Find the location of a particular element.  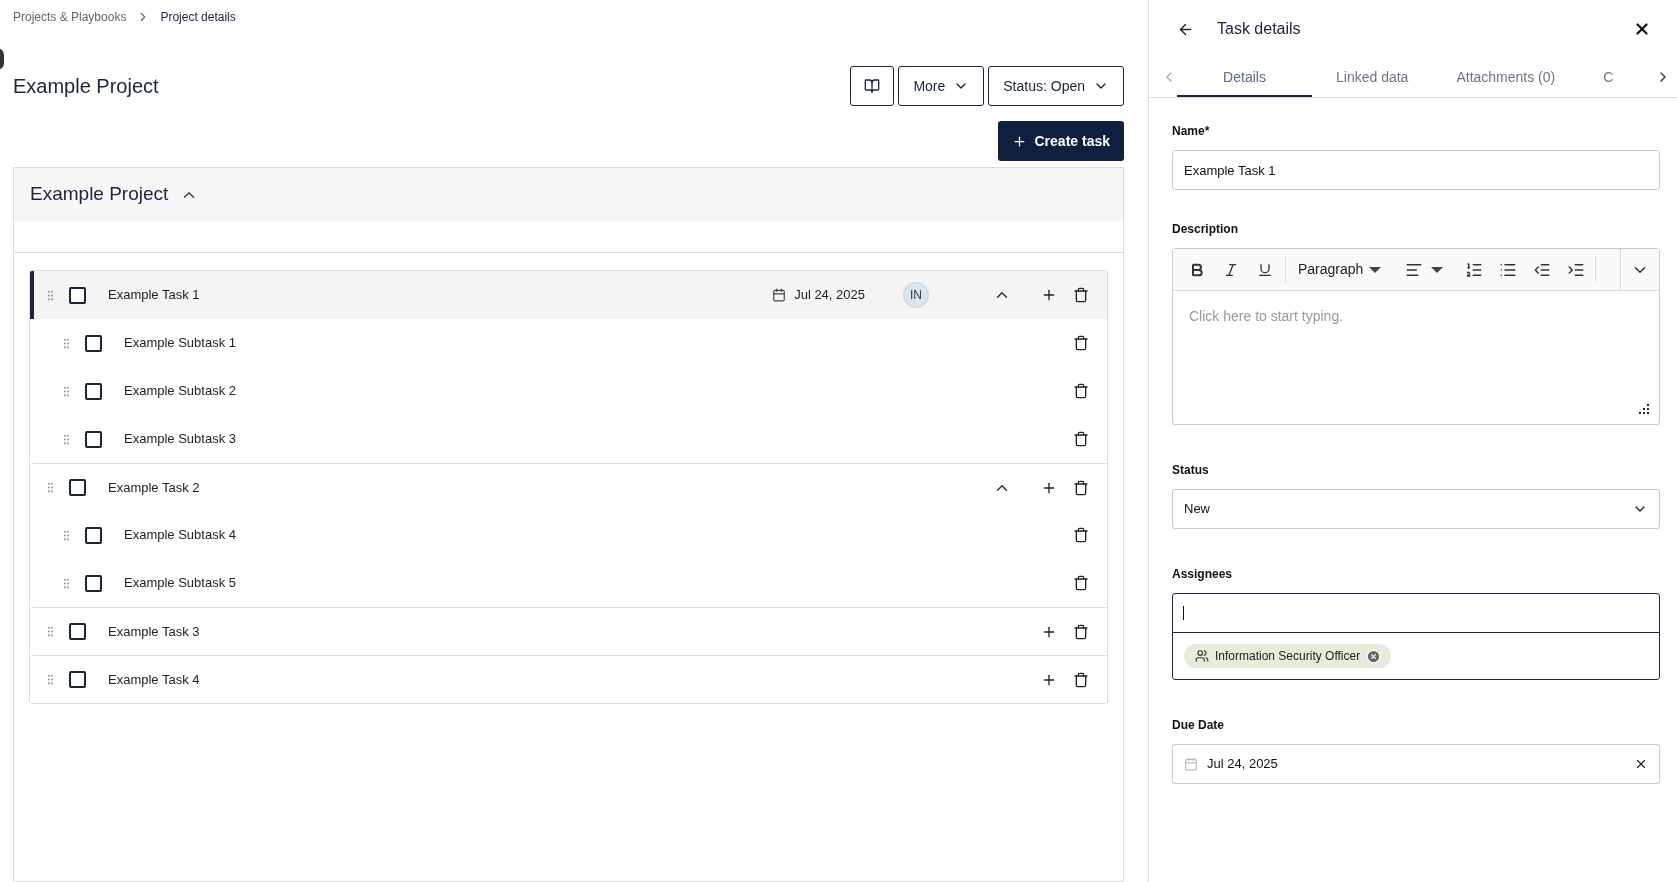

description-placeholder: Click here to start typing. is located at coordinates (1266, 316).